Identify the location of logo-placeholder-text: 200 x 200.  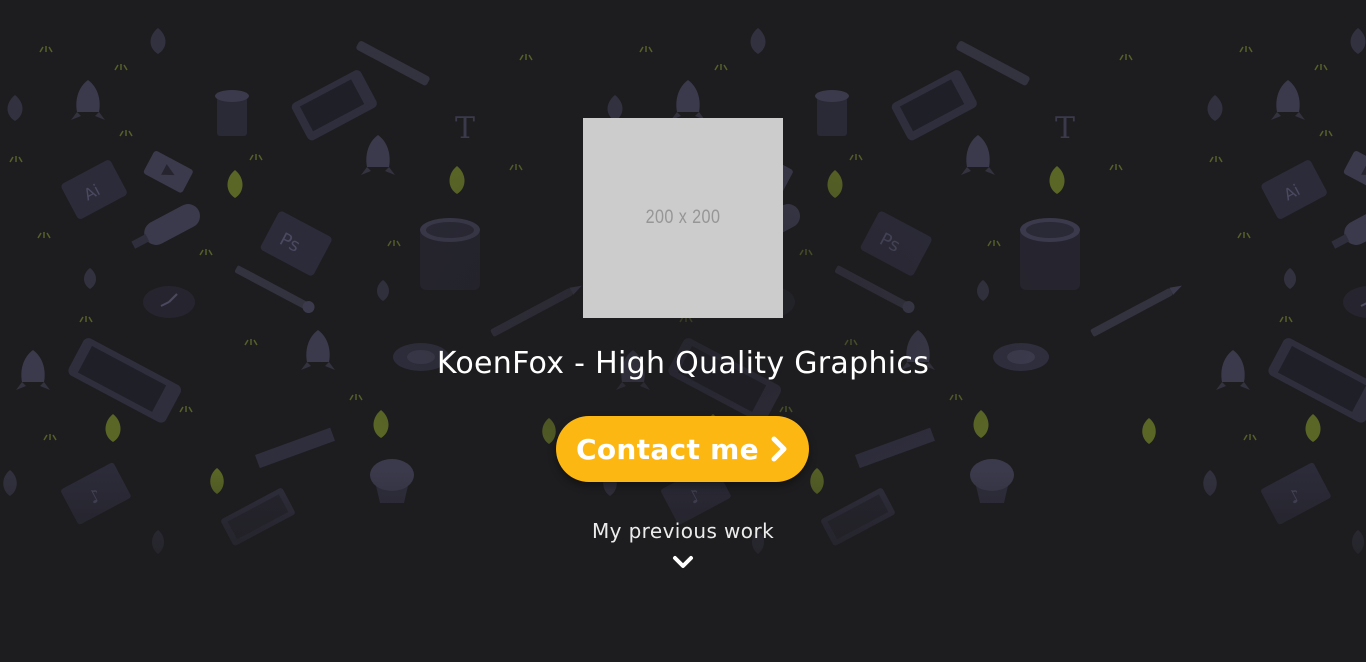
(683, 217).